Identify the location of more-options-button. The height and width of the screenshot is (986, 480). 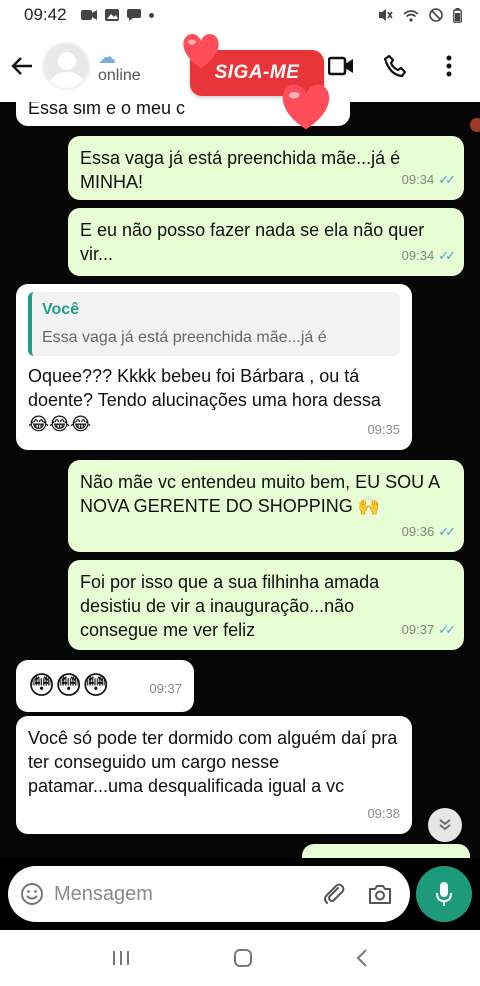
(449, 66).